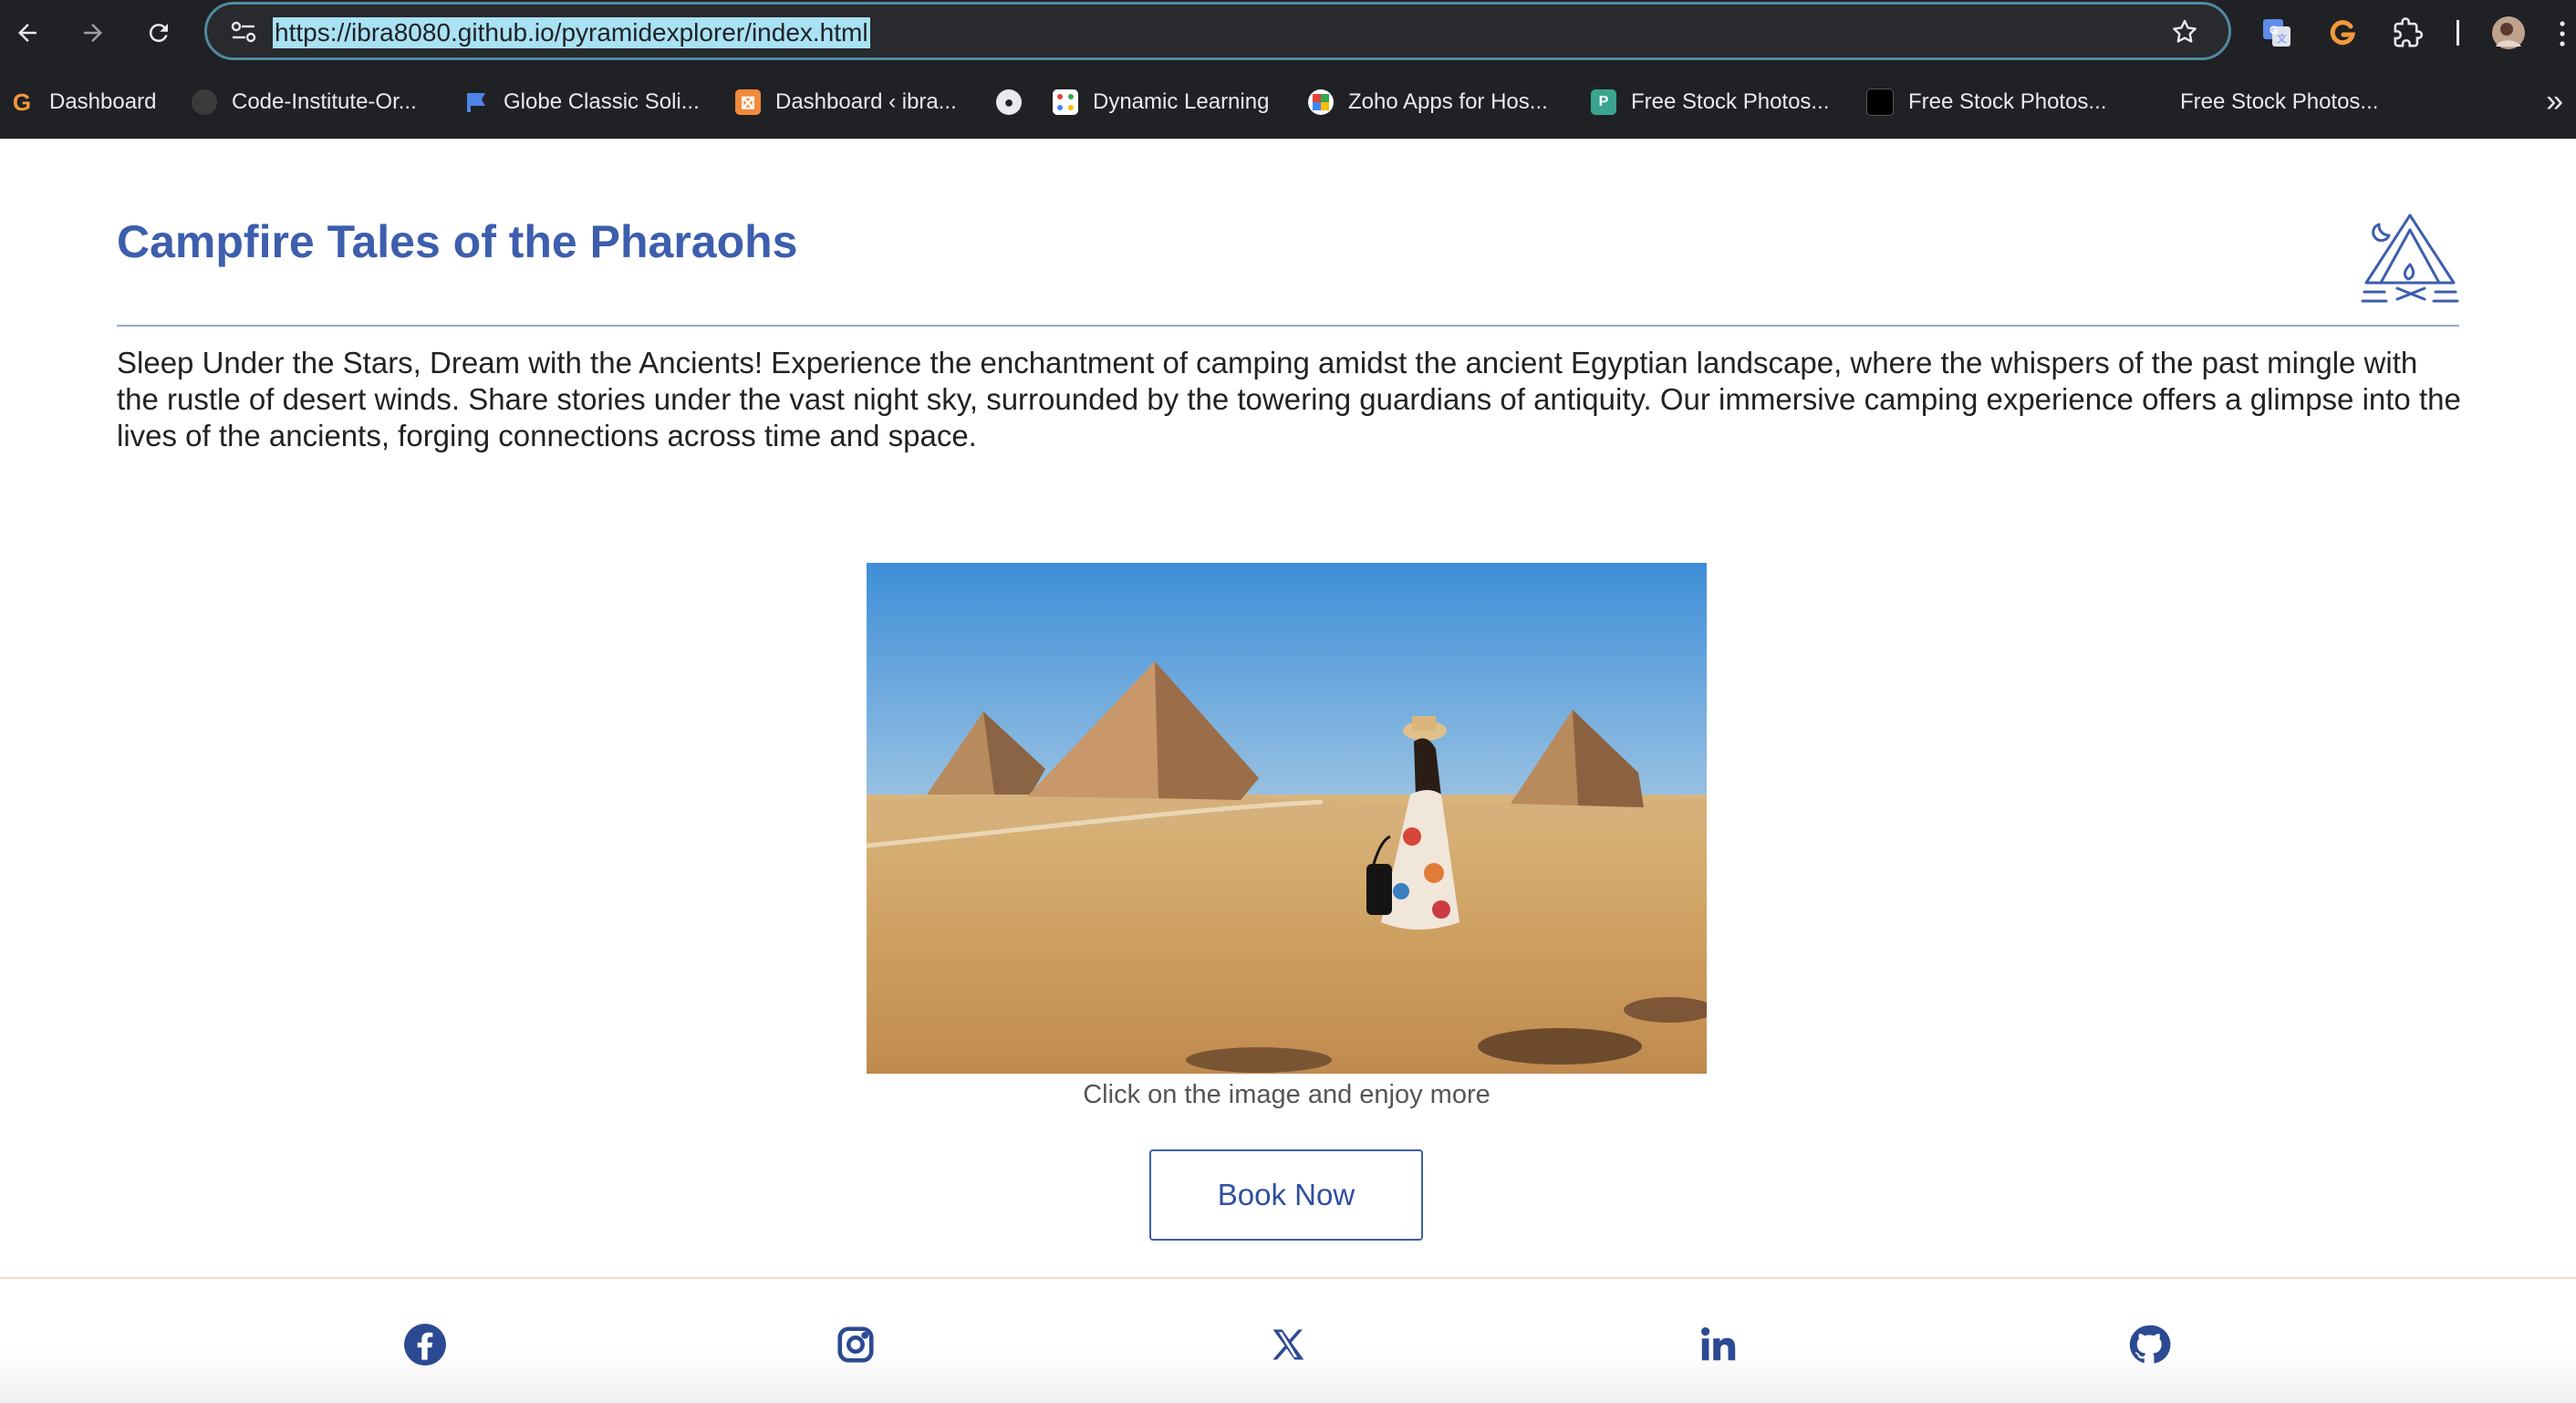 The height and width of the screenshot is (1403, 2576). I want to click on blank-icon, so click(2153, 102).